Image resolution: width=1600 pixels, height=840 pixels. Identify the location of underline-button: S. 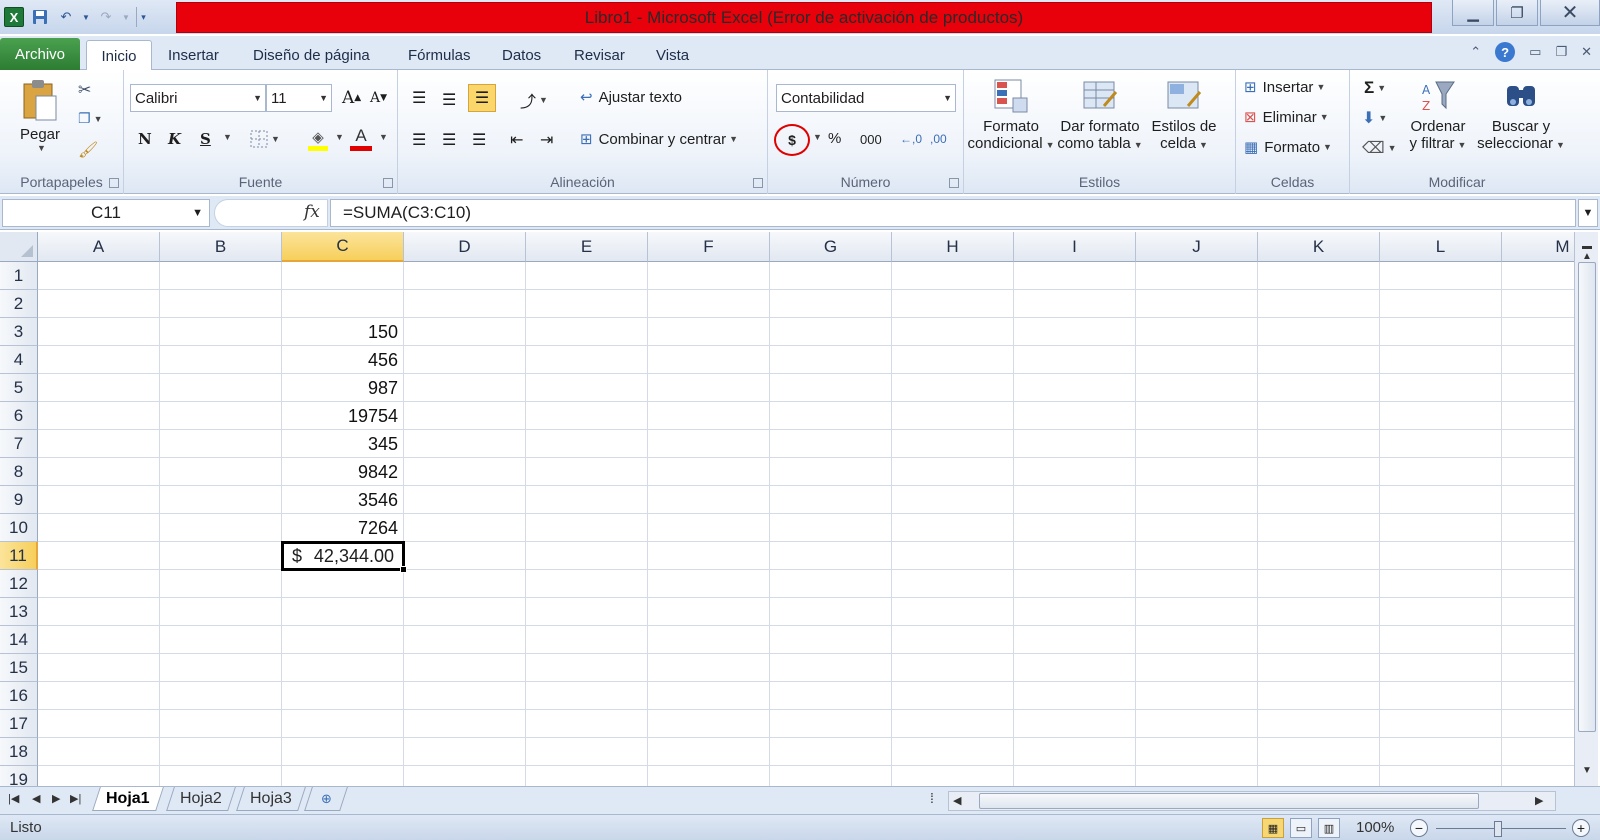
(205, 139).